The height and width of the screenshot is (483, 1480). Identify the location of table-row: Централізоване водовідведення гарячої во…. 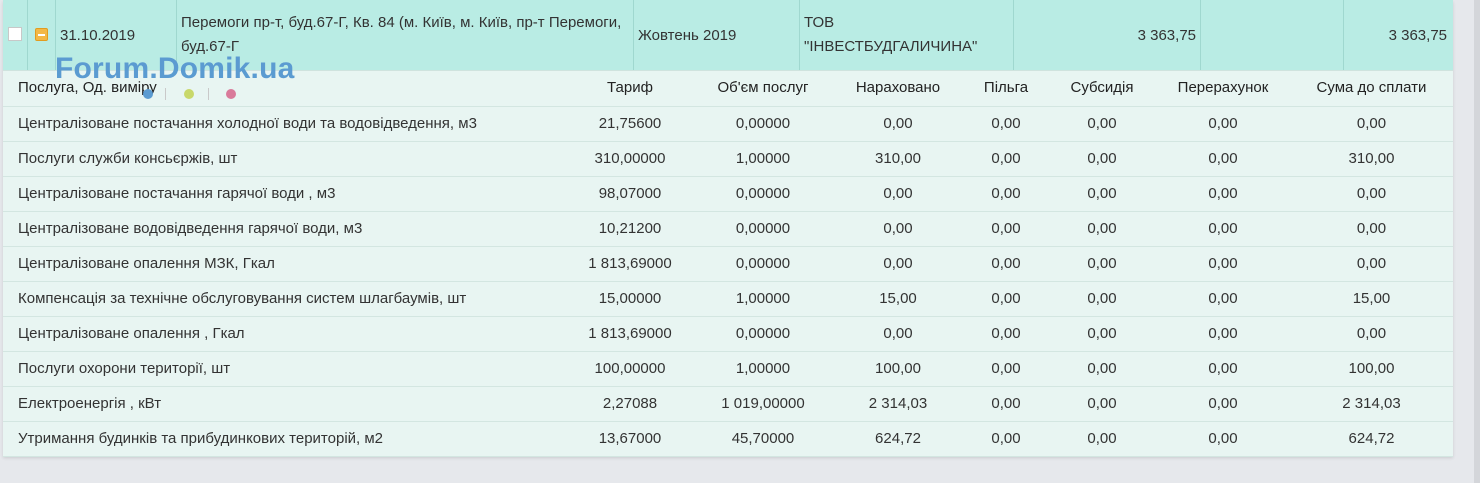
(728, 229).